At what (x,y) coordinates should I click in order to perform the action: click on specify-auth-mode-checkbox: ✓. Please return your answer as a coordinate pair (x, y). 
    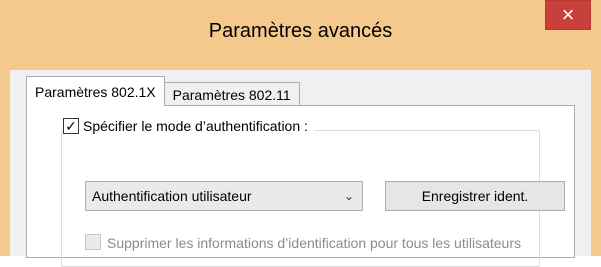
    Looking at the image, I should click on (71, 126).